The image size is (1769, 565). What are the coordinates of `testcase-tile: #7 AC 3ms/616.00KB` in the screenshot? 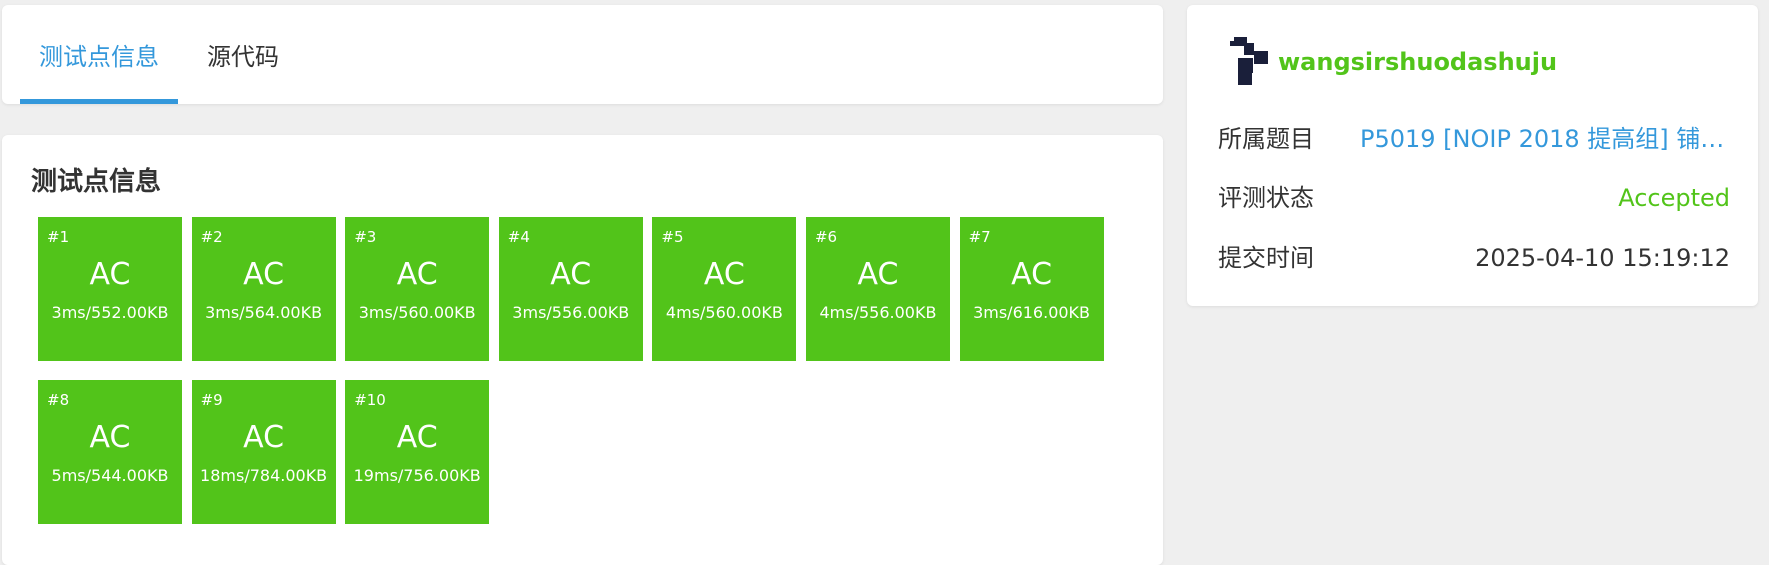 It's located at (1031, 289).